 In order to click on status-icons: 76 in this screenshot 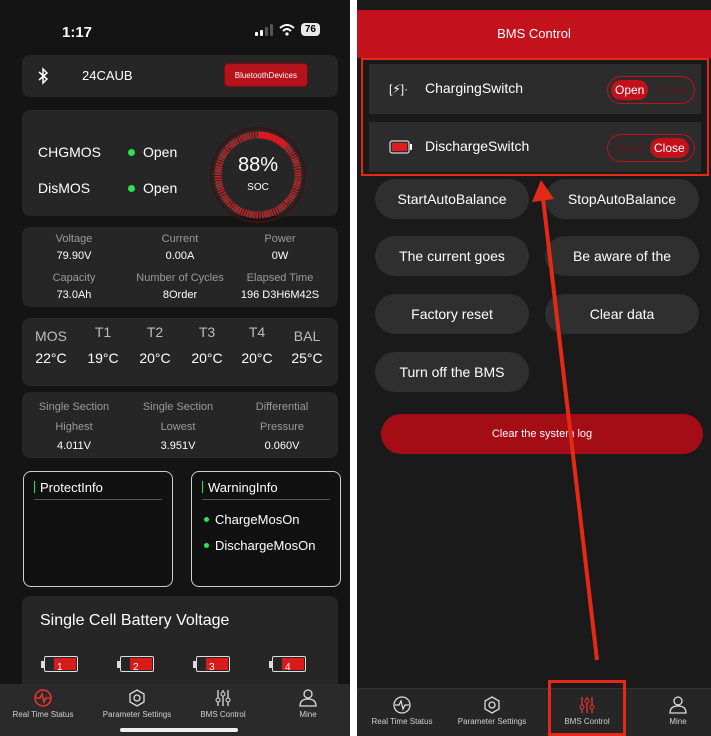, I will do `click(287, 29)`.